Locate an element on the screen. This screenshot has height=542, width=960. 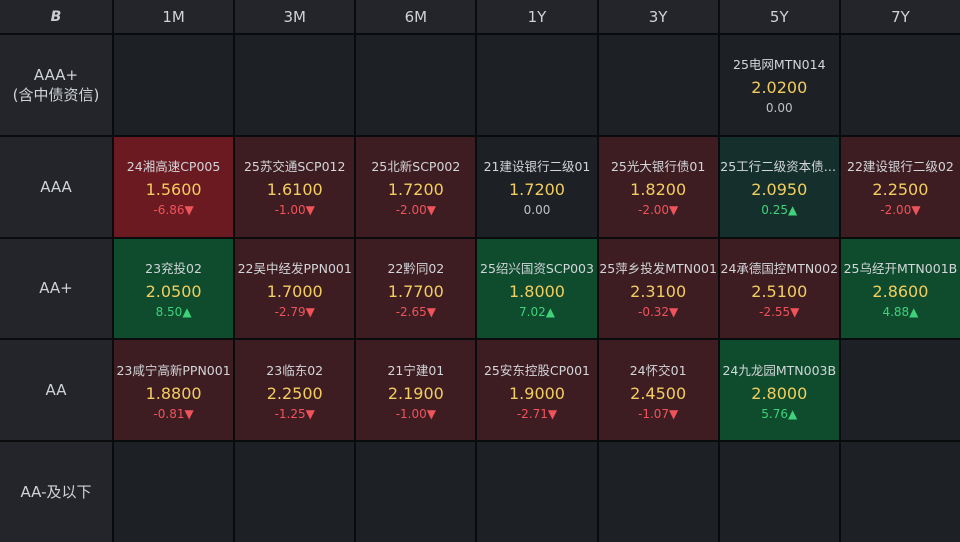
bond-cell: 21建设银行二级01 1.7200 0.00 is located at coordinates (537, 186).